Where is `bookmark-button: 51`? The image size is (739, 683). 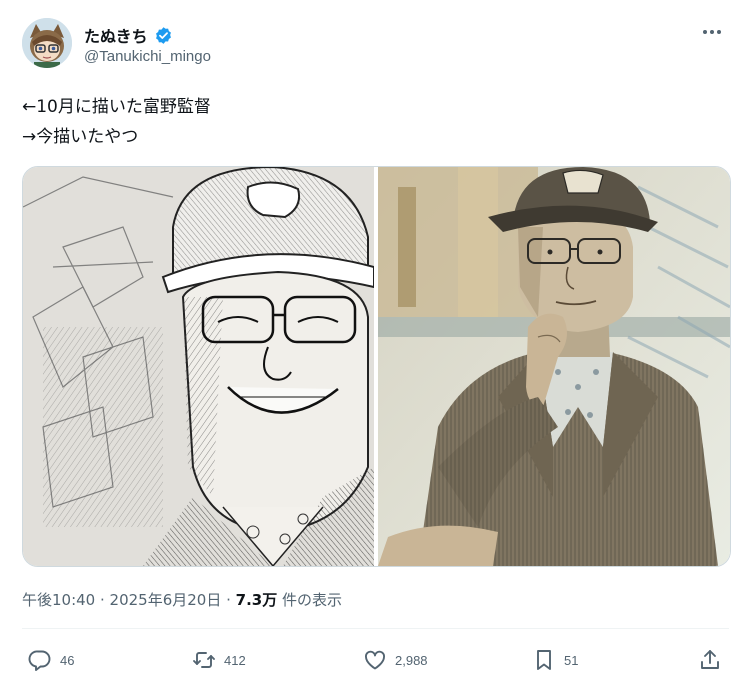 bookmark-button: 51 is located at coordinates (555, 660).